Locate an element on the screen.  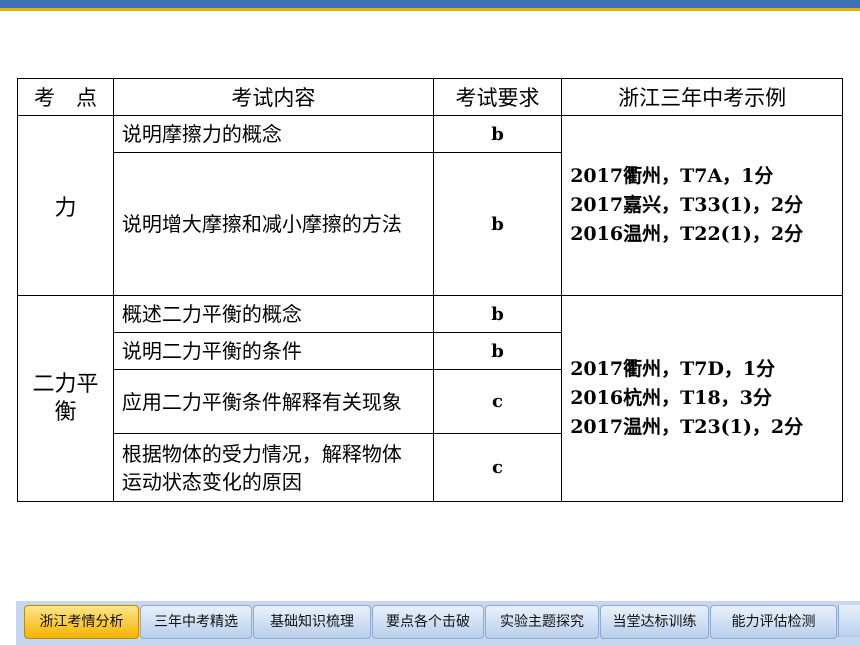
tab-three-year-selection: 三年中考精选 is located at coordinates (196, 622).